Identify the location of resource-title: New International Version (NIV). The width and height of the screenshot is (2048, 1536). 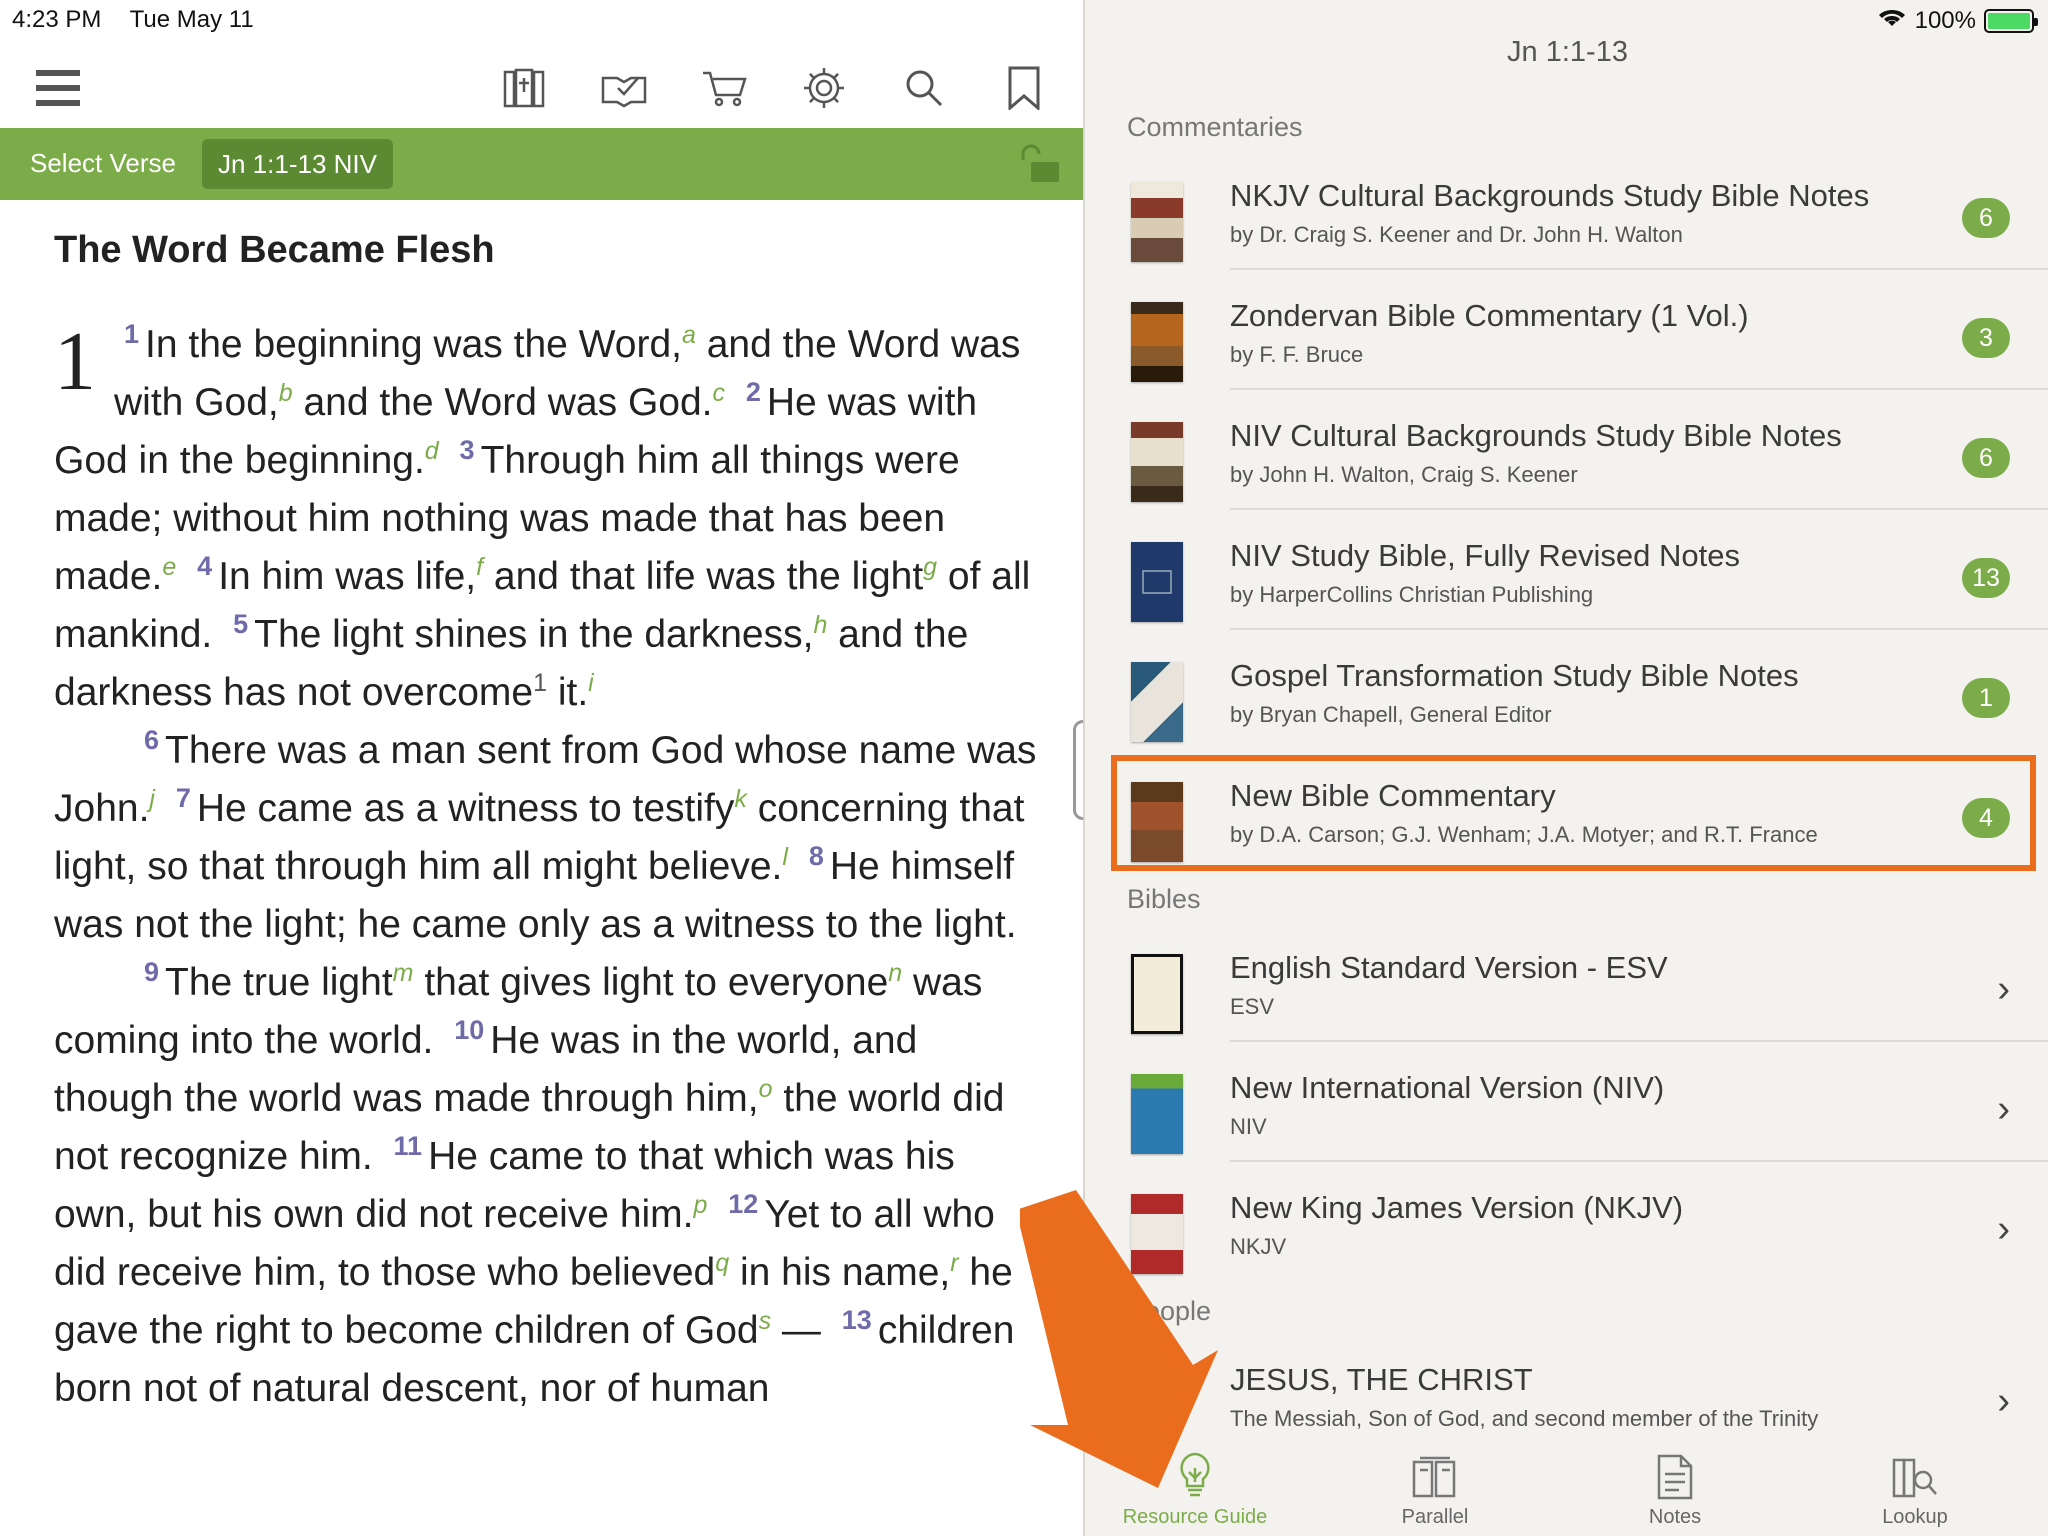
(1447, 1087).